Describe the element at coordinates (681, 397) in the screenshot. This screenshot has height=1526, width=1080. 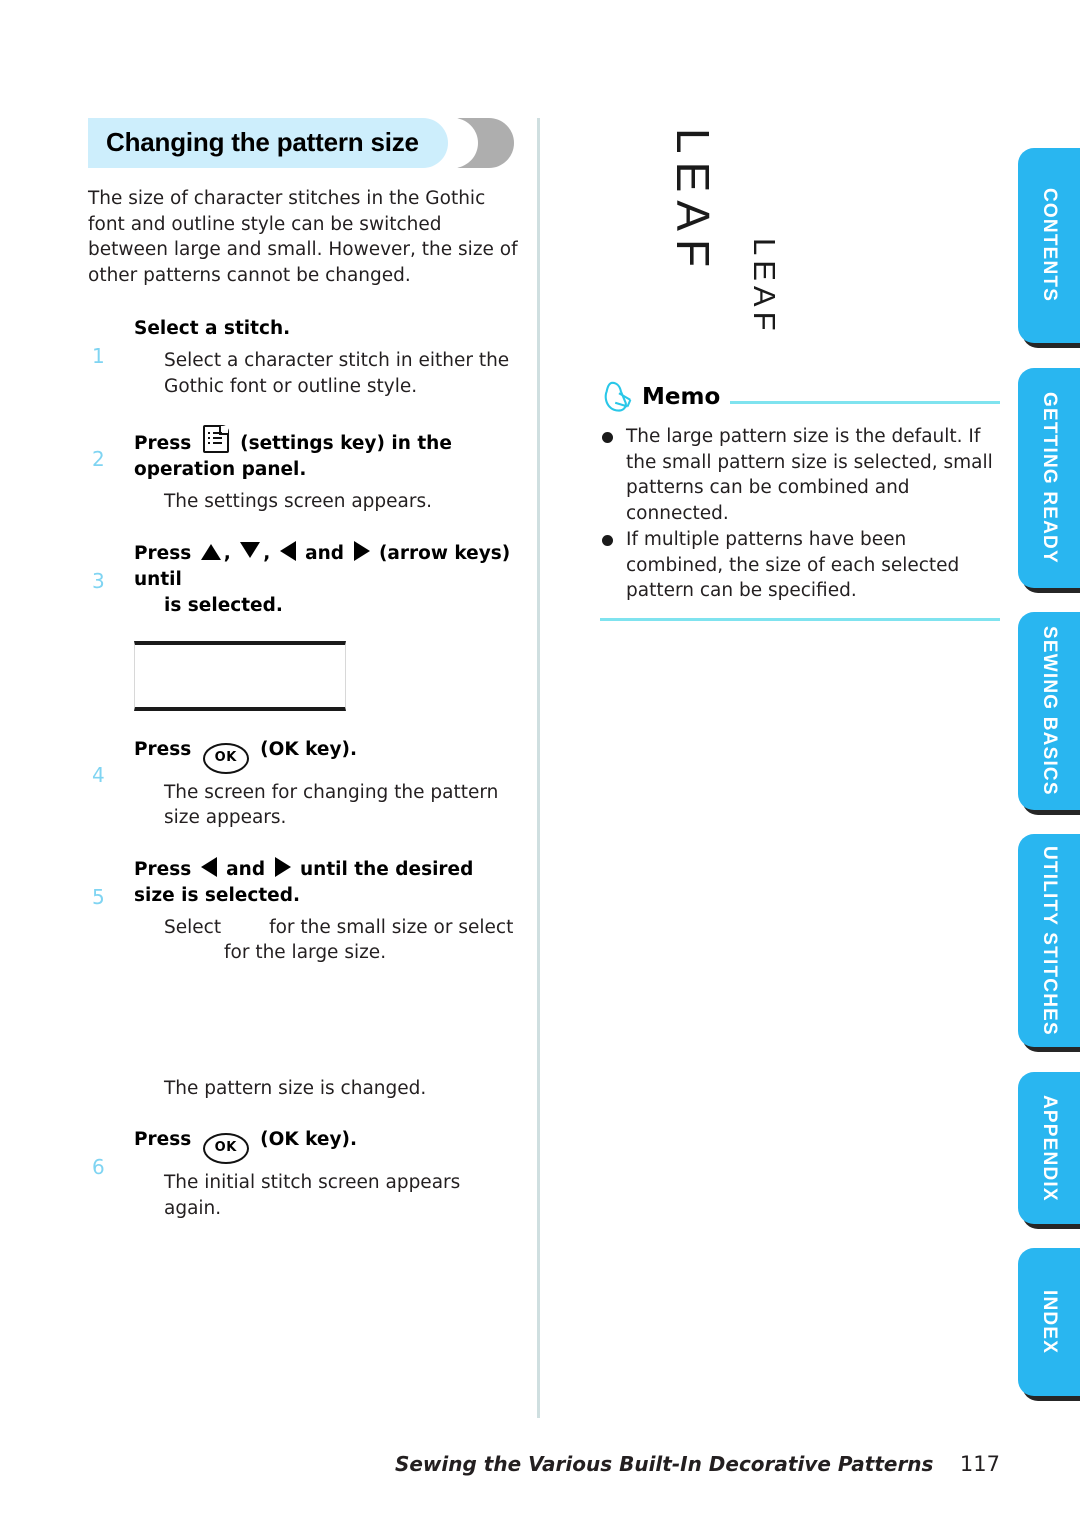
I see `memo-title: Memo` at that location.